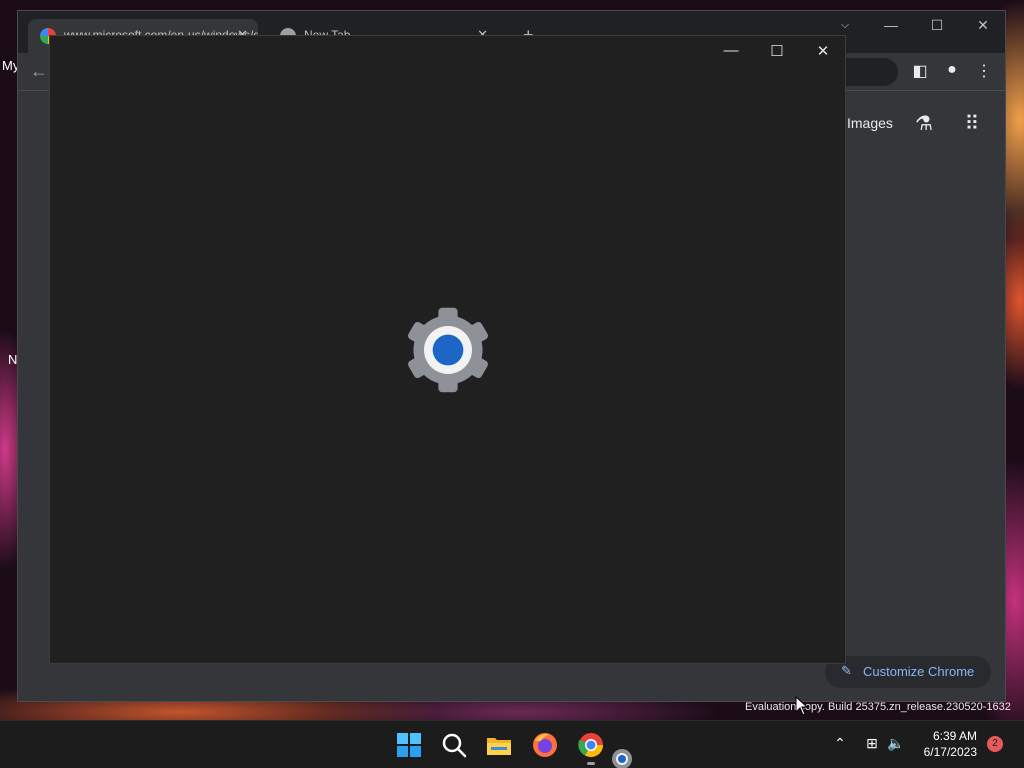 Image resolution: width=1024 pixels, height=768 pixels. Describe the element at coordinates (984, 71) in the screenshot. I see `more-menu-icon: ⋮` at that location.